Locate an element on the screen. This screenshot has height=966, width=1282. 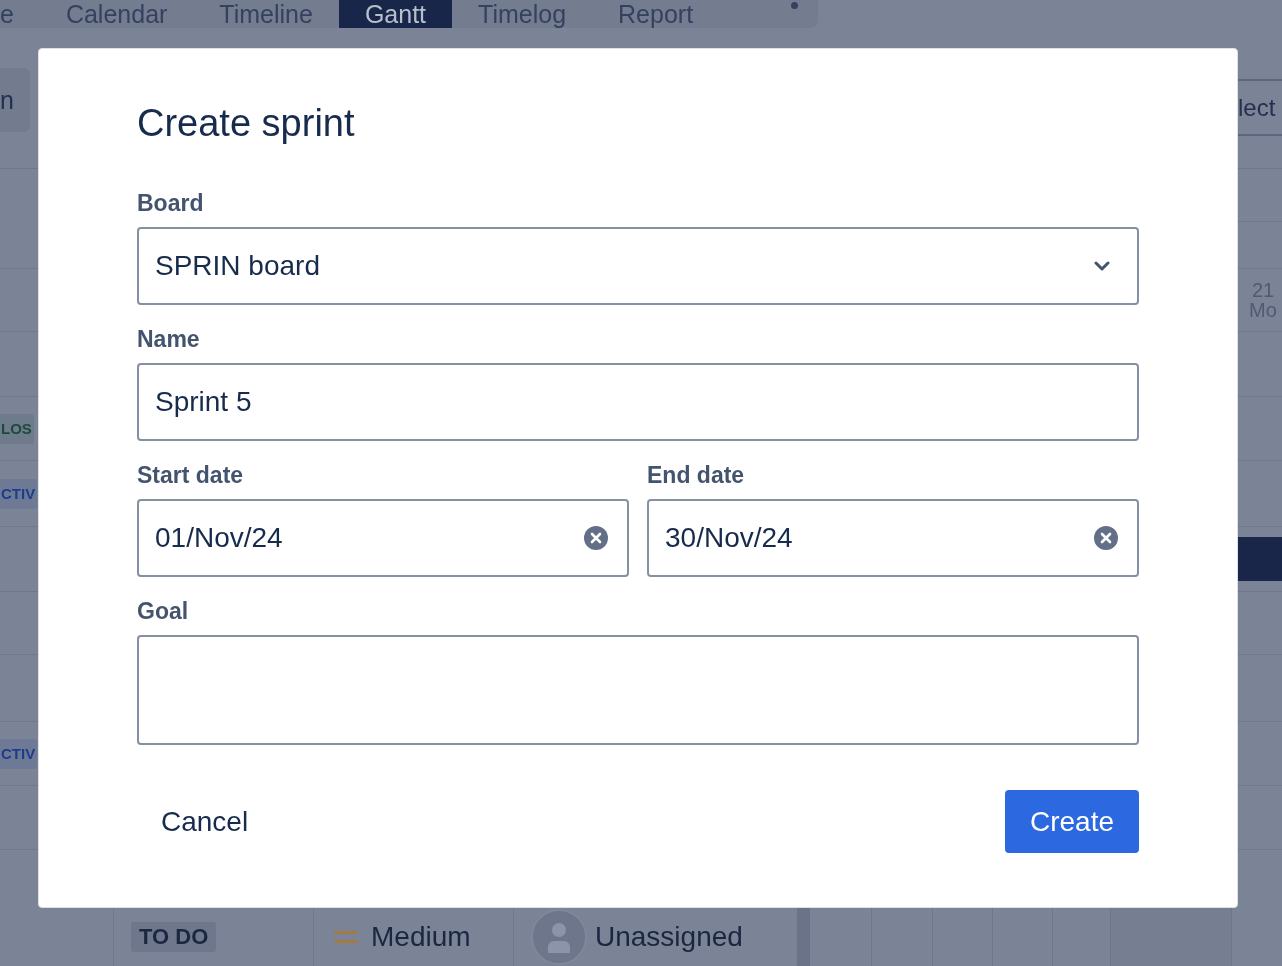
field-label: Goal is located at coordinates (163, 611).